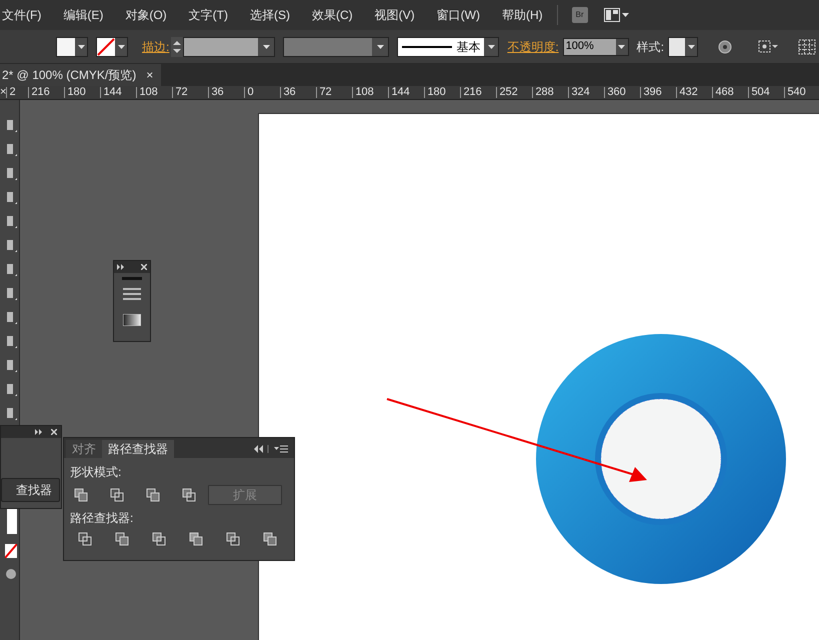 The width and height of the screenshot is (819, 640). Describe the element at coordinates (30, 490) in the screenshot. I see `panel-button: 查找器` at that location.